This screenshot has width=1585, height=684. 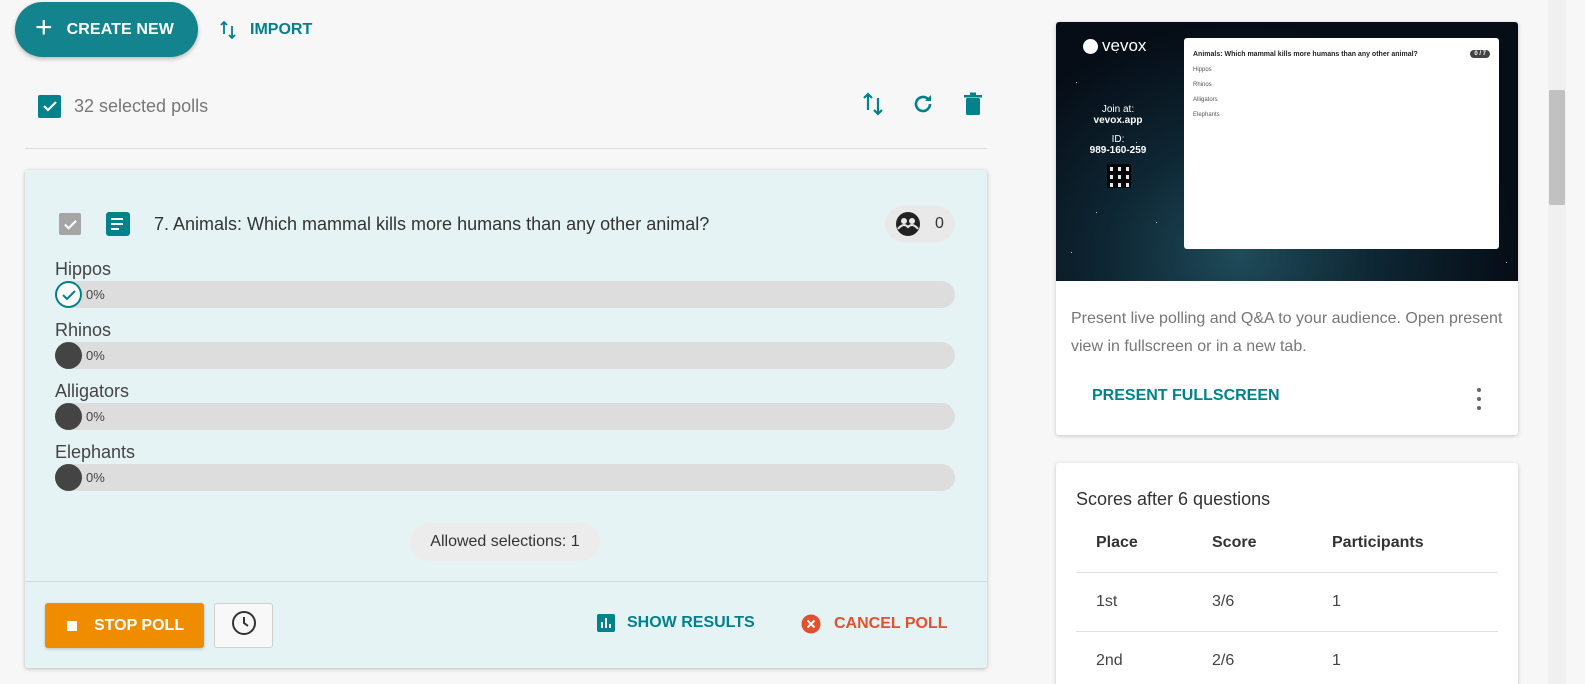 I want to click on timer-button, so click(x=243, y=625).